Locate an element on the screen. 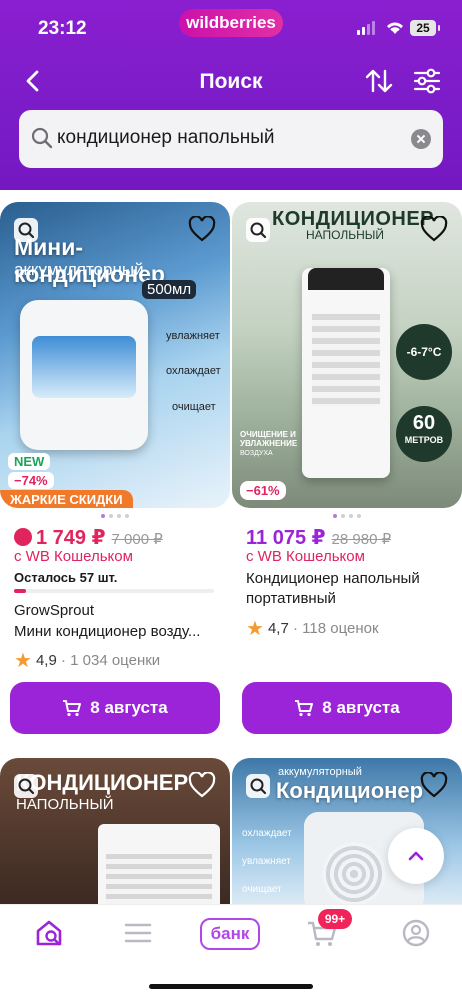 The width and height of the screenshot is (462, 1001). image-title: Кондиционер is located at coordinates (350, 790).